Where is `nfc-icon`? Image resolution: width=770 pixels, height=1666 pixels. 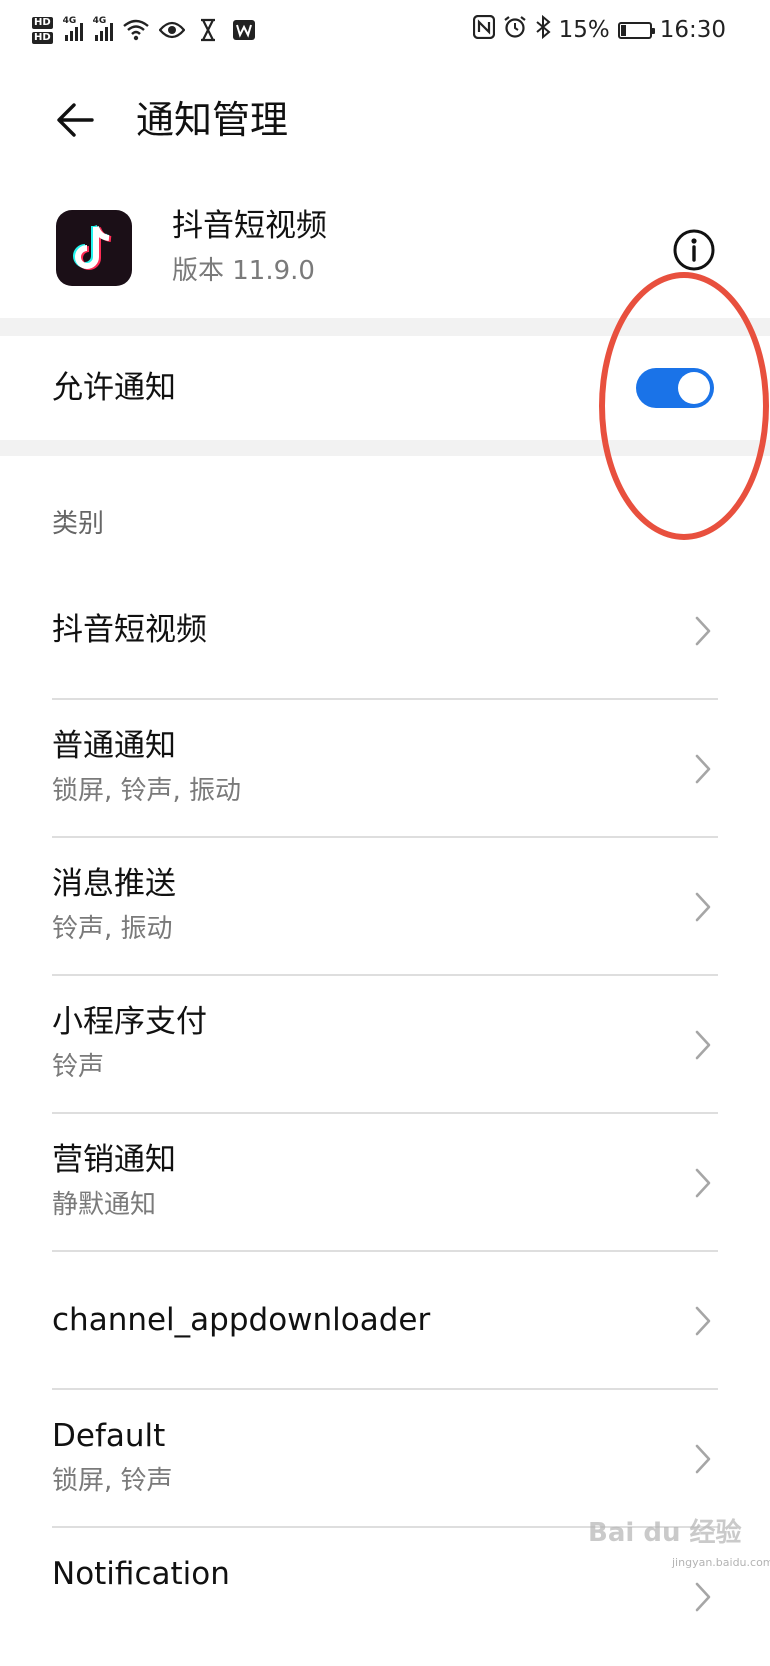 nfc-icon is located at coordinates (483, 29).